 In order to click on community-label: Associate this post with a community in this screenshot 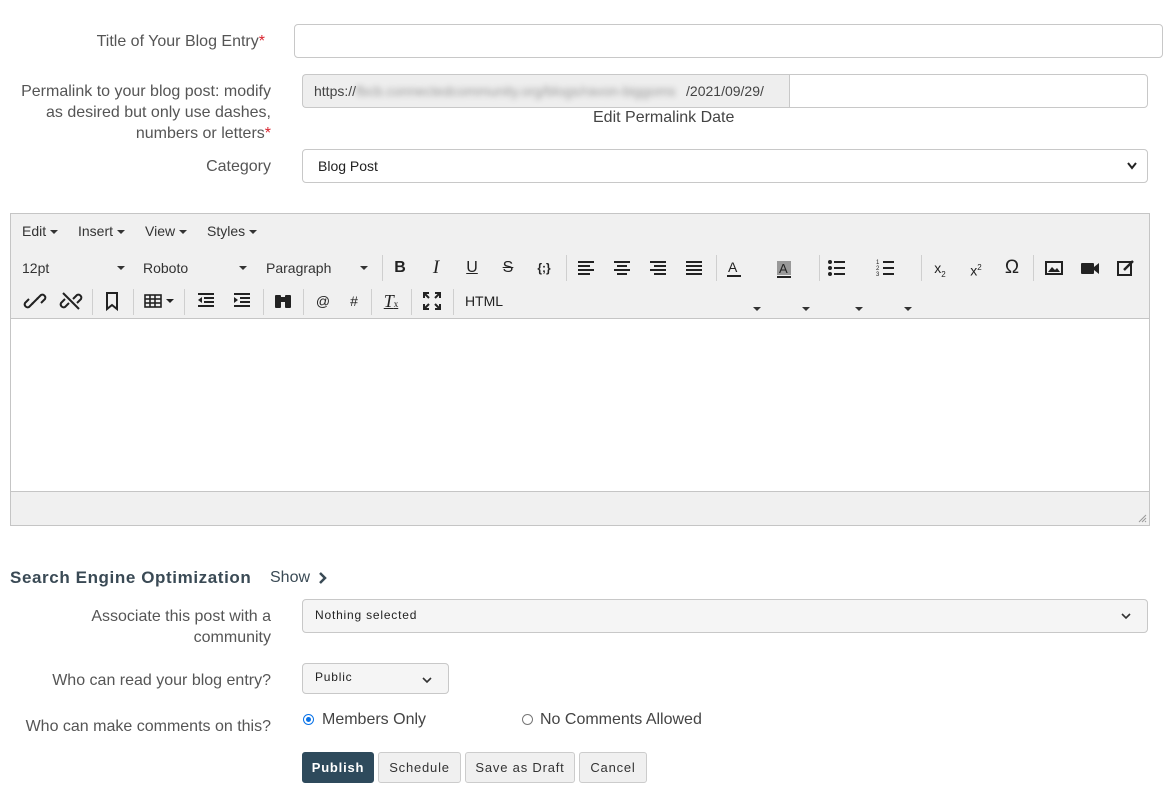, I will do `click(145, 627)`.